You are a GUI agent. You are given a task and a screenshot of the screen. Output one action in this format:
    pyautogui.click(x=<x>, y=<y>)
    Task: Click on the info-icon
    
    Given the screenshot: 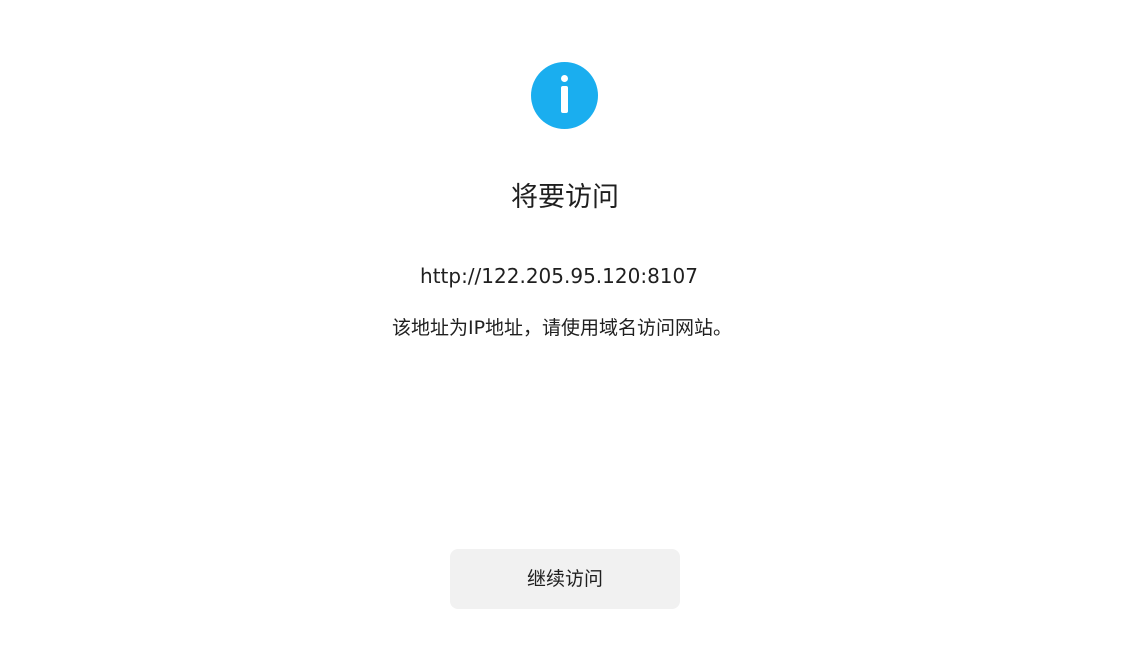 What is the action you would take?
    pyautogui.click(x=564, y=95)
    